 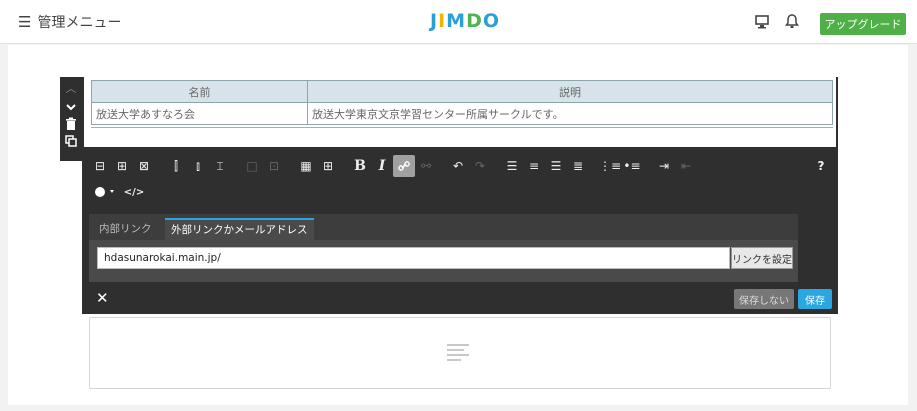 I want to click on hamburger-icon: ☰, so click(x=24, y=22).